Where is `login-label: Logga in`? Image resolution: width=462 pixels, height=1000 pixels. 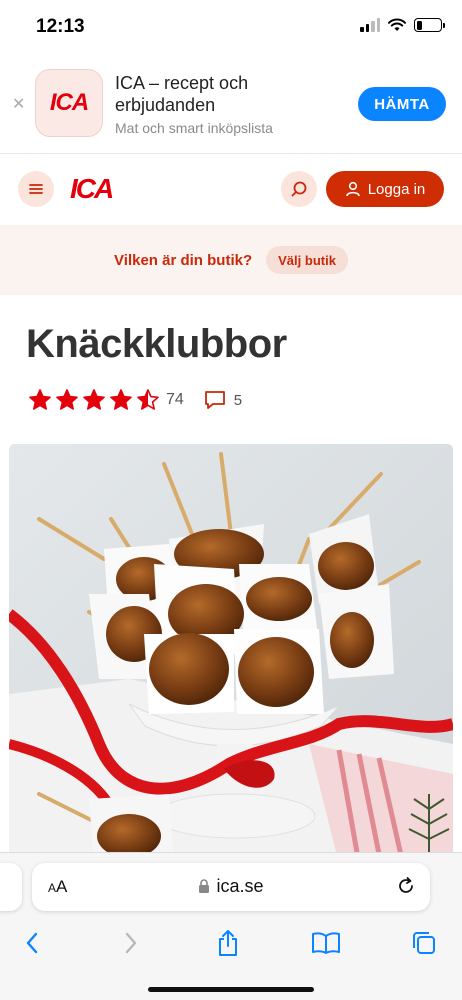
login-label: Logga in is located at coordinates (396, 189).